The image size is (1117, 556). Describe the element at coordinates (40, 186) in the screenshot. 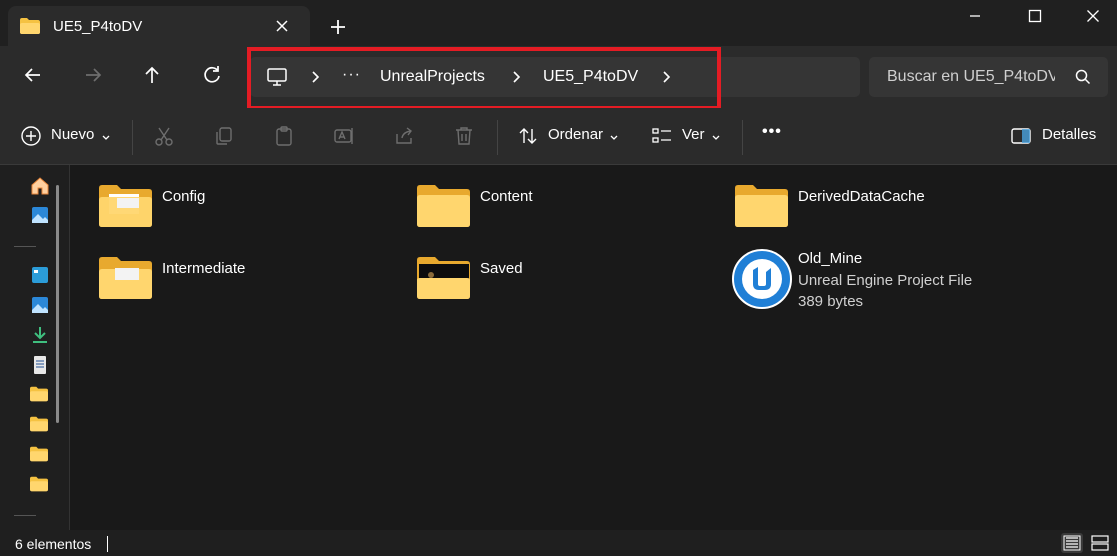

I see `home-icon` at that location.